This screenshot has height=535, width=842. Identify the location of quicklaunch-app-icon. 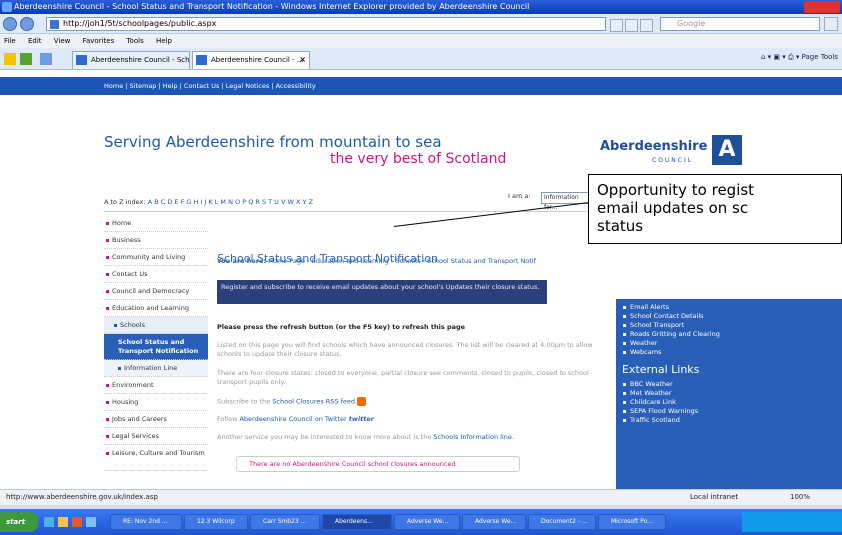
(77, 522).